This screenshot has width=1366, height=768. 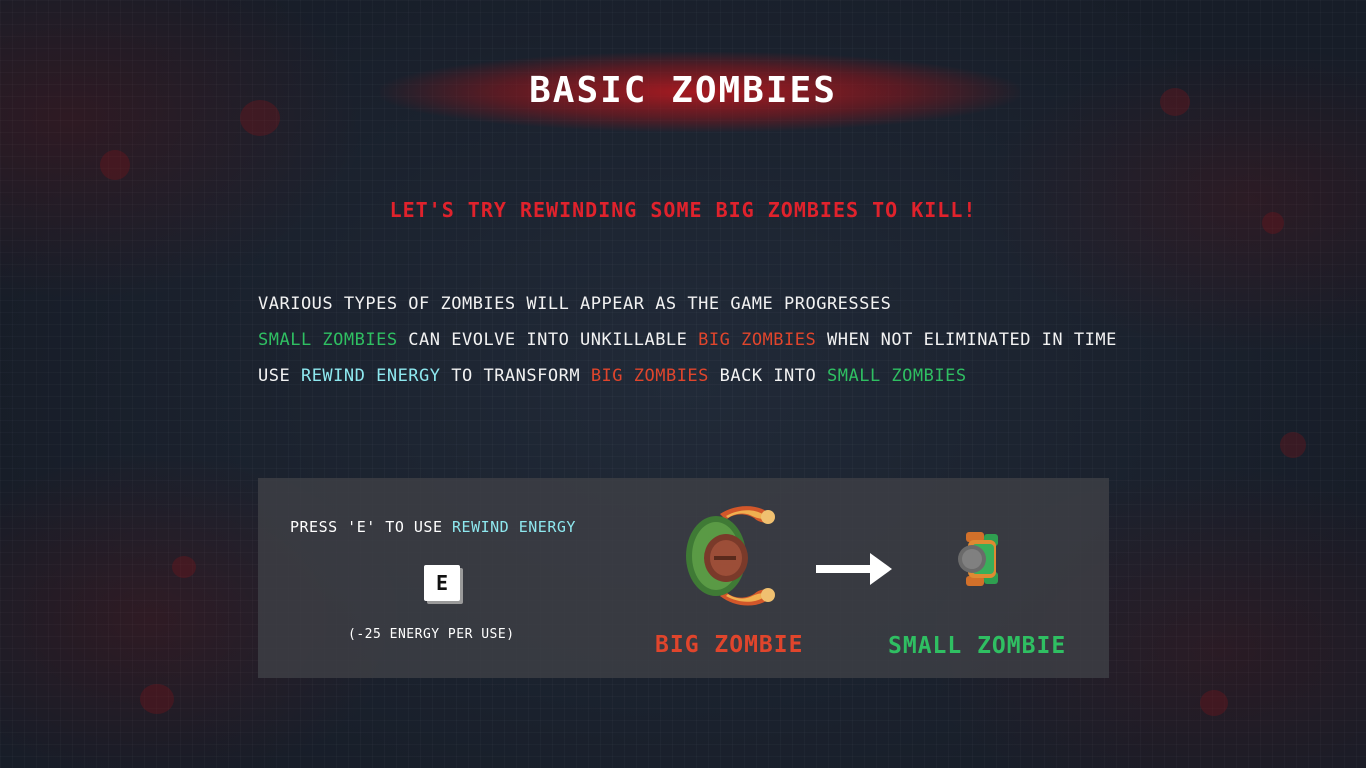 I want to click on energy-cost-text: (-25 ENERGY PER USE), so click(x=431, y=634).